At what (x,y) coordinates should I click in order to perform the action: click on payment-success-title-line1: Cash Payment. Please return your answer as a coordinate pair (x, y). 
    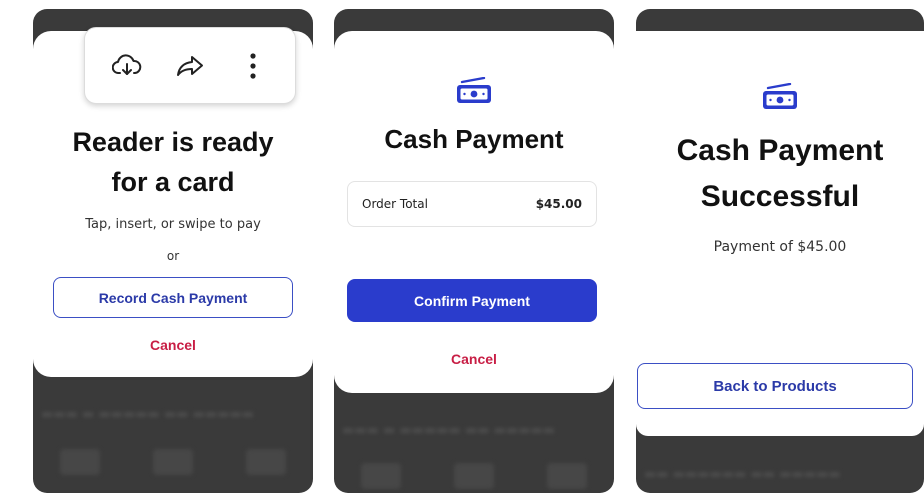
    Looking at the image, I should click on (780, 150).